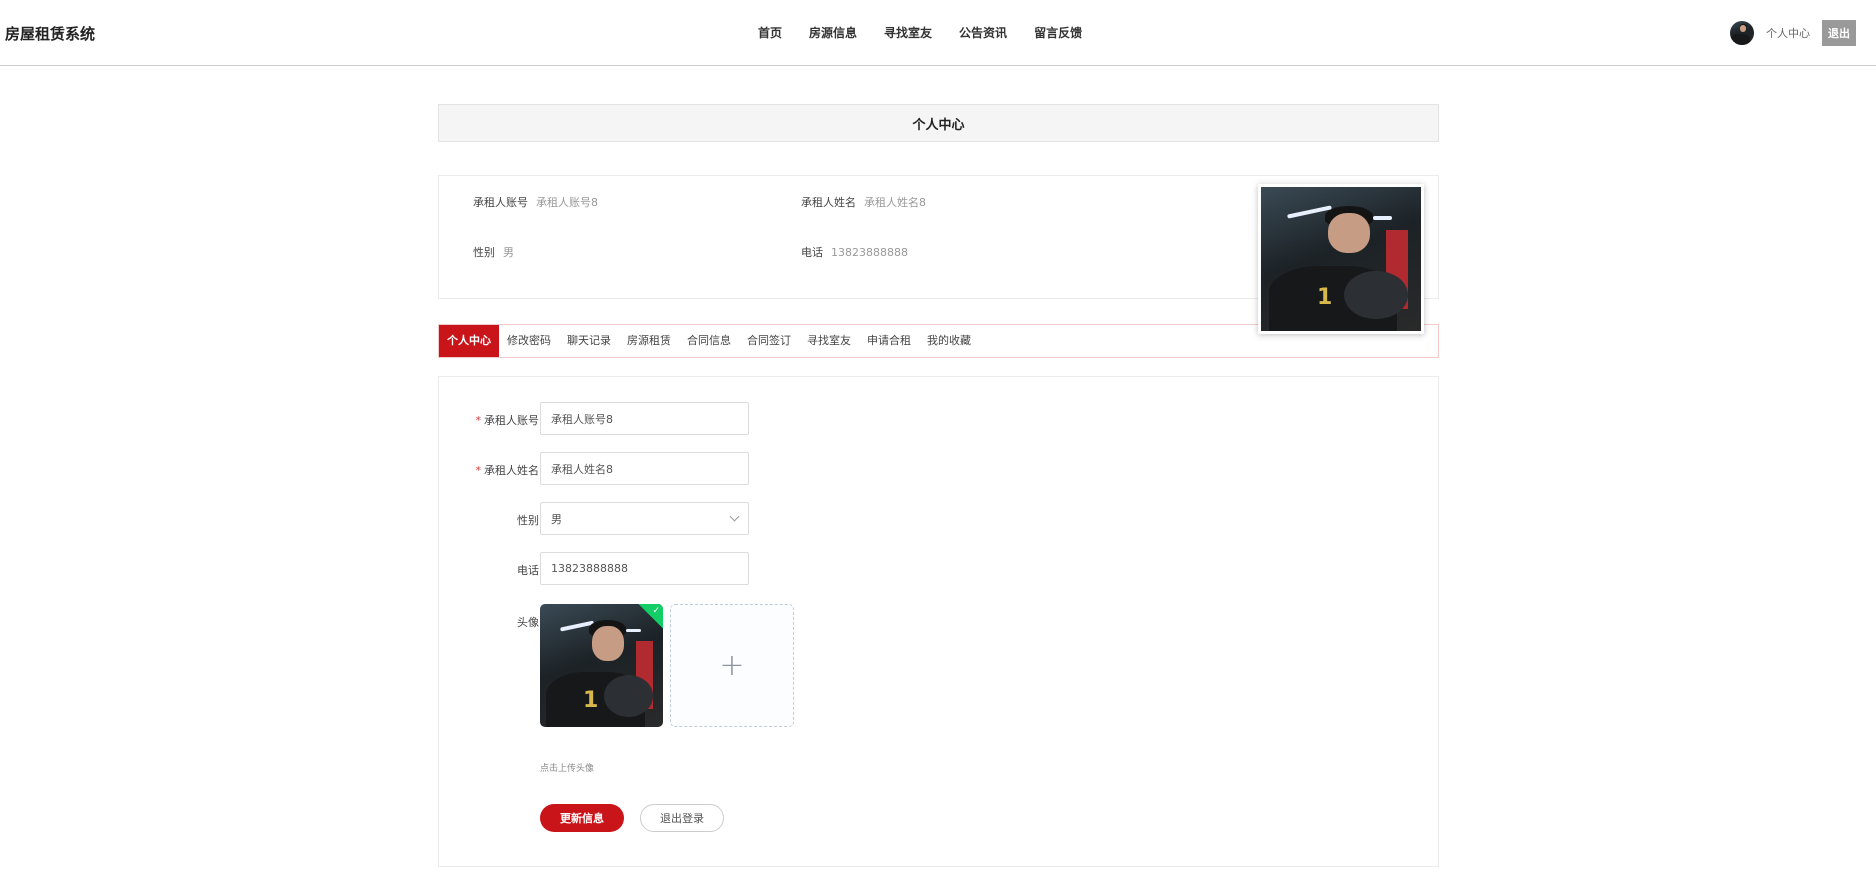  What do you see at coordinates (770, 32) in the screenshot?
I see `nav-home: 首页` at bounding box center [770, 32].